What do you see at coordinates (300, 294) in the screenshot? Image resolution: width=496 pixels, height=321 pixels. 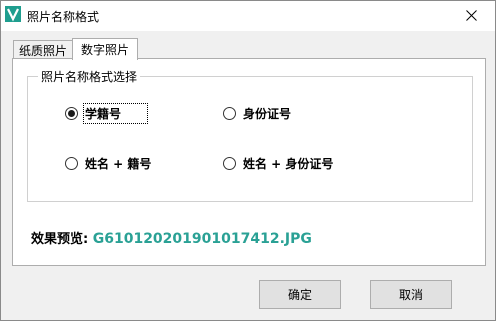 I see `ok-button: 确定` at bounding box center [300, 294].